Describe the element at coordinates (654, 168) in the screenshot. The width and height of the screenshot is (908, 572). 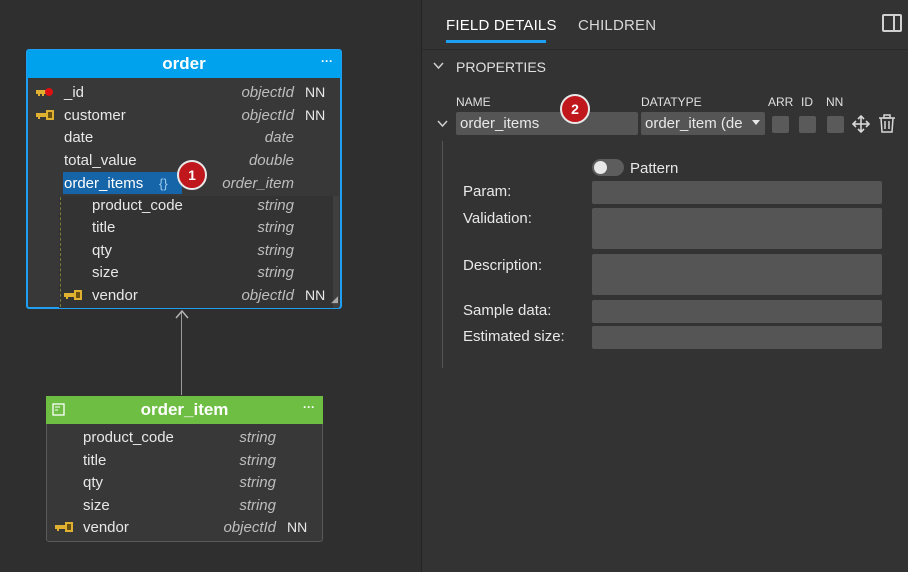
I see `pattern-label: Pattern` at that location.